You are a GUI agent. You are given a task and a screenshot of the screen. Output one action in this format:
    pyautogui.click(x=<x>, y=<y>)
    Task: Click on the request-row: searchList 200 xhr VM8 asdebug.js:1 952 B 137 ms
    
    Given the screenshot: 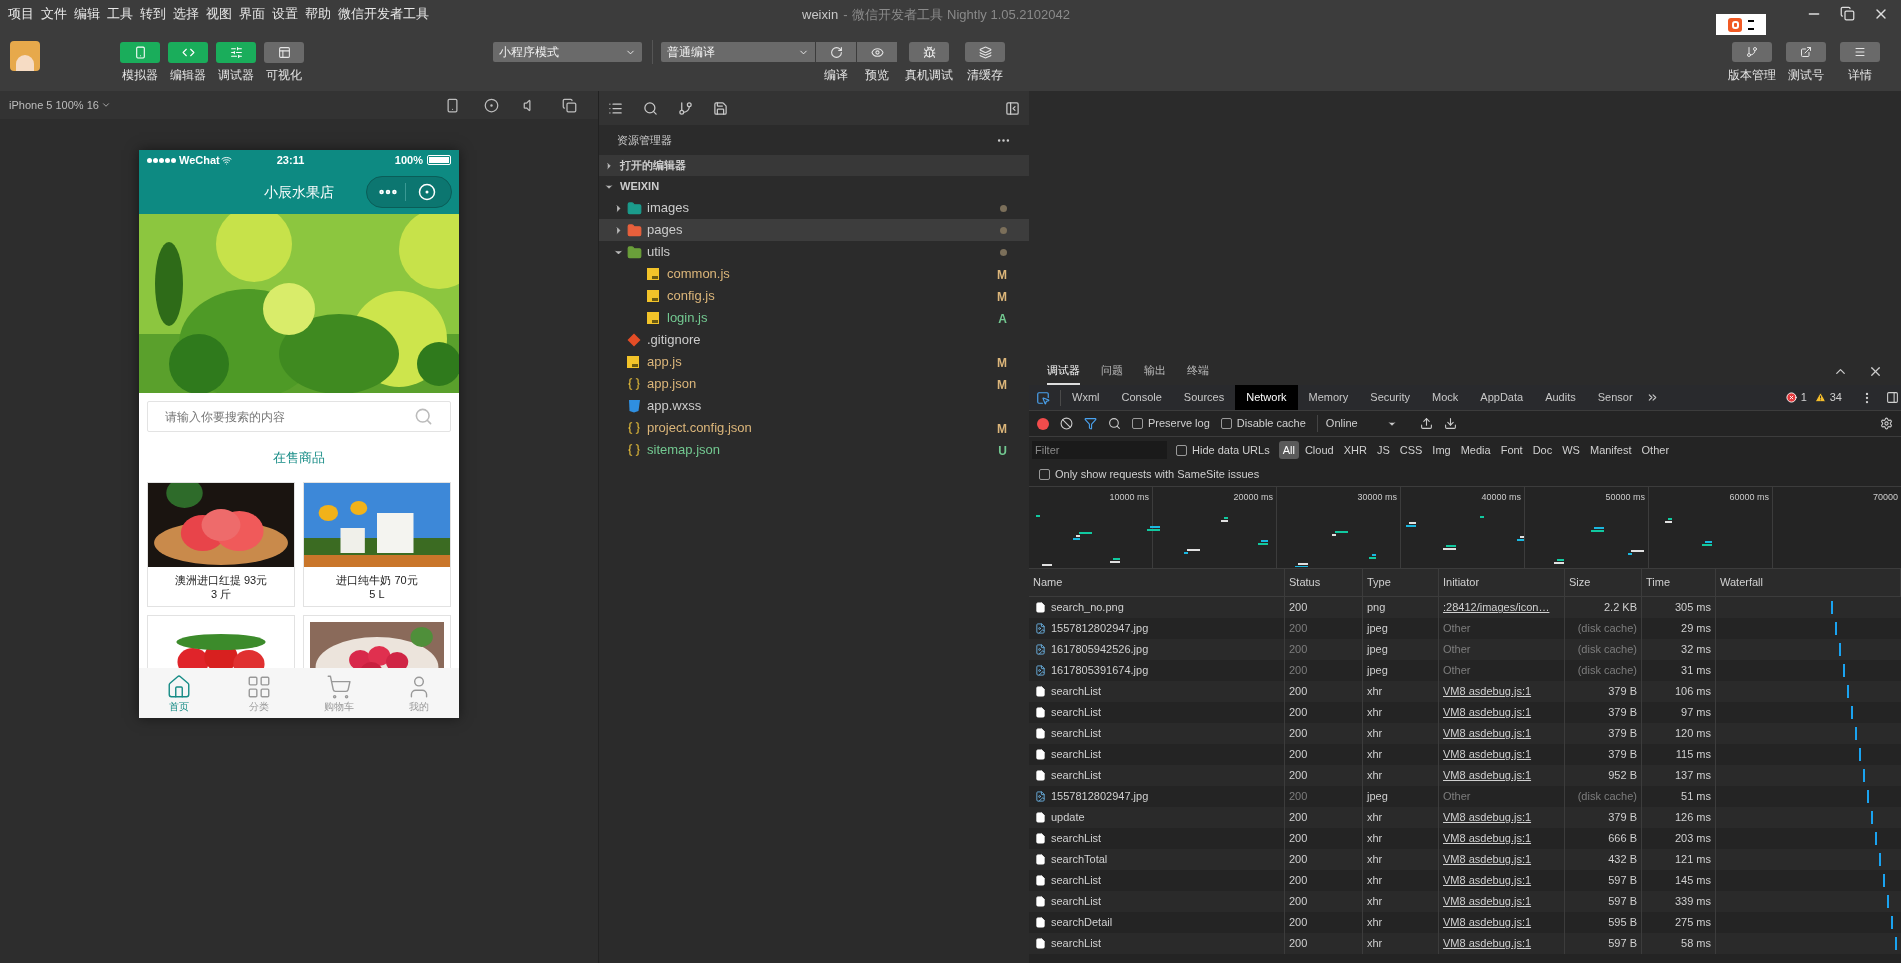 What is the action you would take?
    pyautogui.click(x=1465, y=775)
    